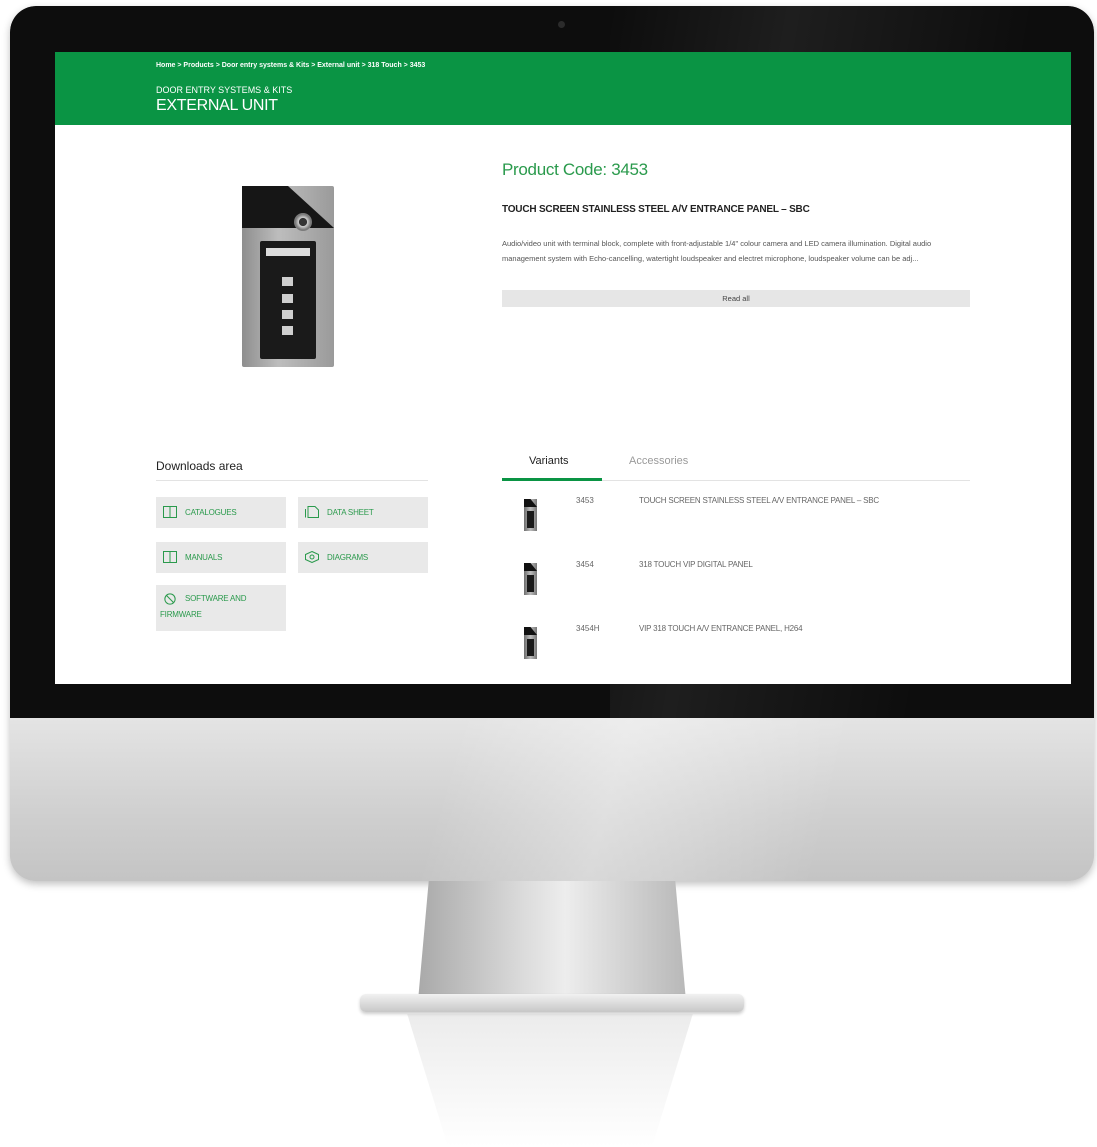 This screenshot has height=1147, width=1097. I want to click on manuals-label: MANUALS, so click(204, 557).